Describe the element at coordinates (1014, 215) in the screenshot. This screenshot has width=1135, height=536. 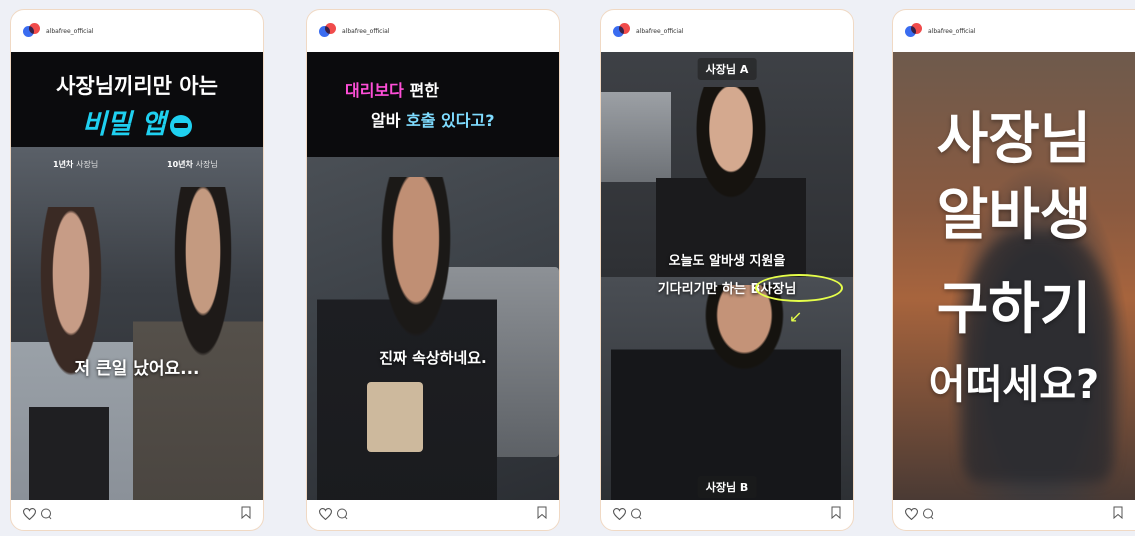
I see `headline-line-2: 알바생` at that location.